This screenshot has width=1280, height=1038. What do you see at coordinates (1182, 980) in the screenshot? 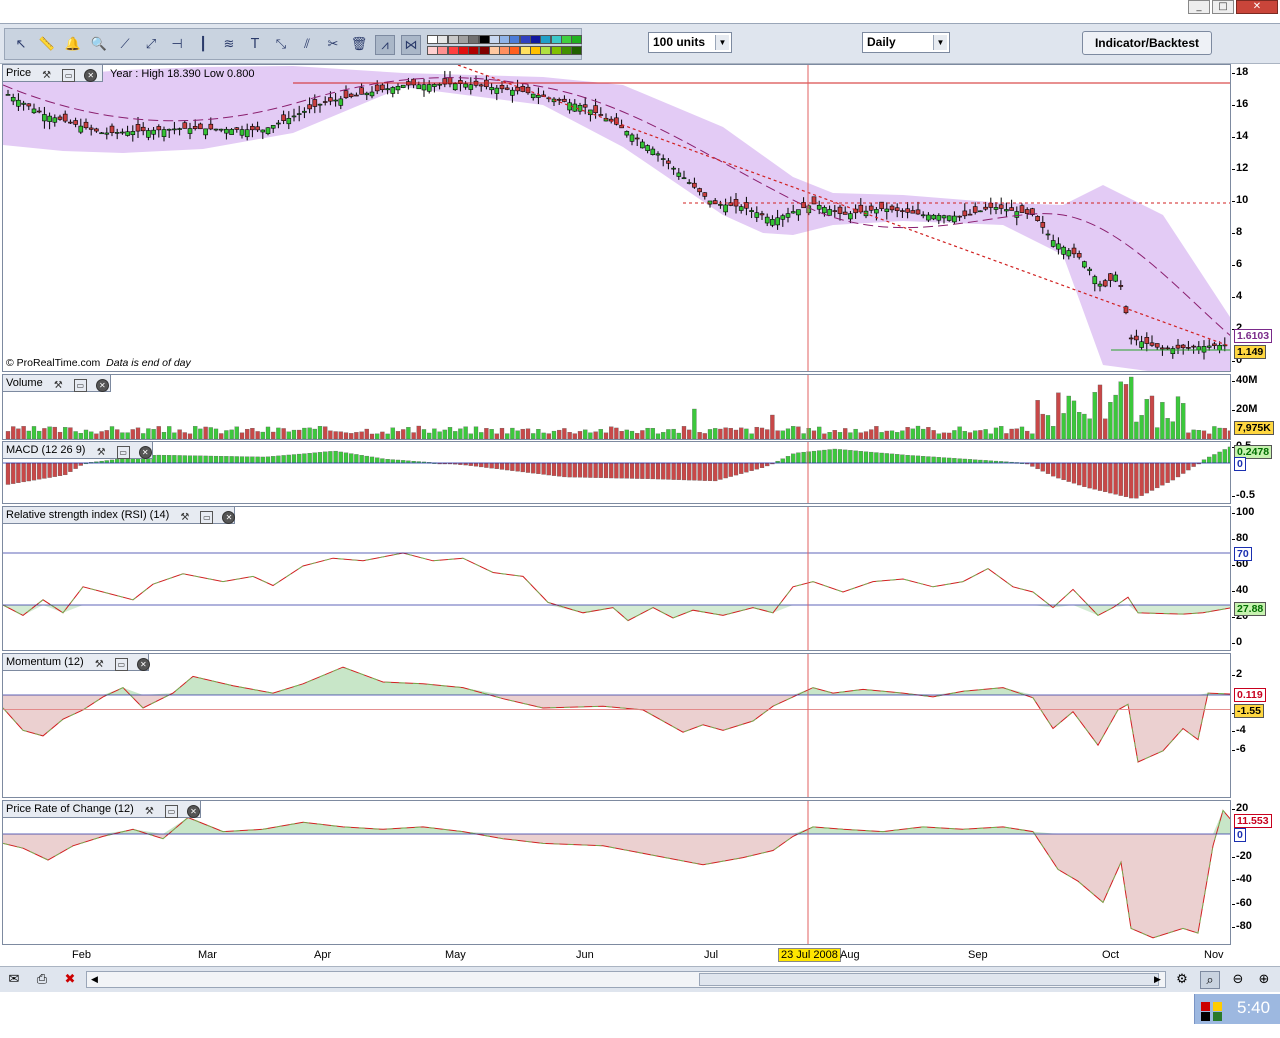
I see `chart-settings-icon: ⚙` at bounding box center [1182, 980].